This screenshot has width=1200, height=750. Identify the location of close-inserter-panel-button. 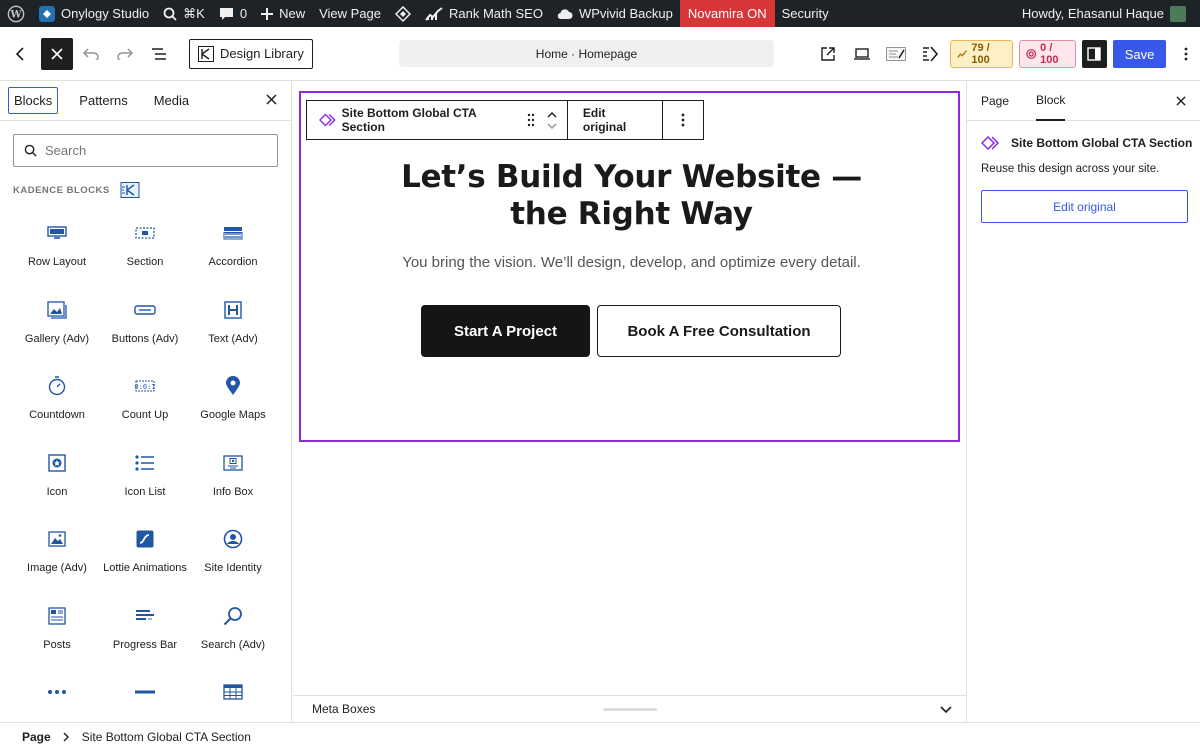
(271, 100).